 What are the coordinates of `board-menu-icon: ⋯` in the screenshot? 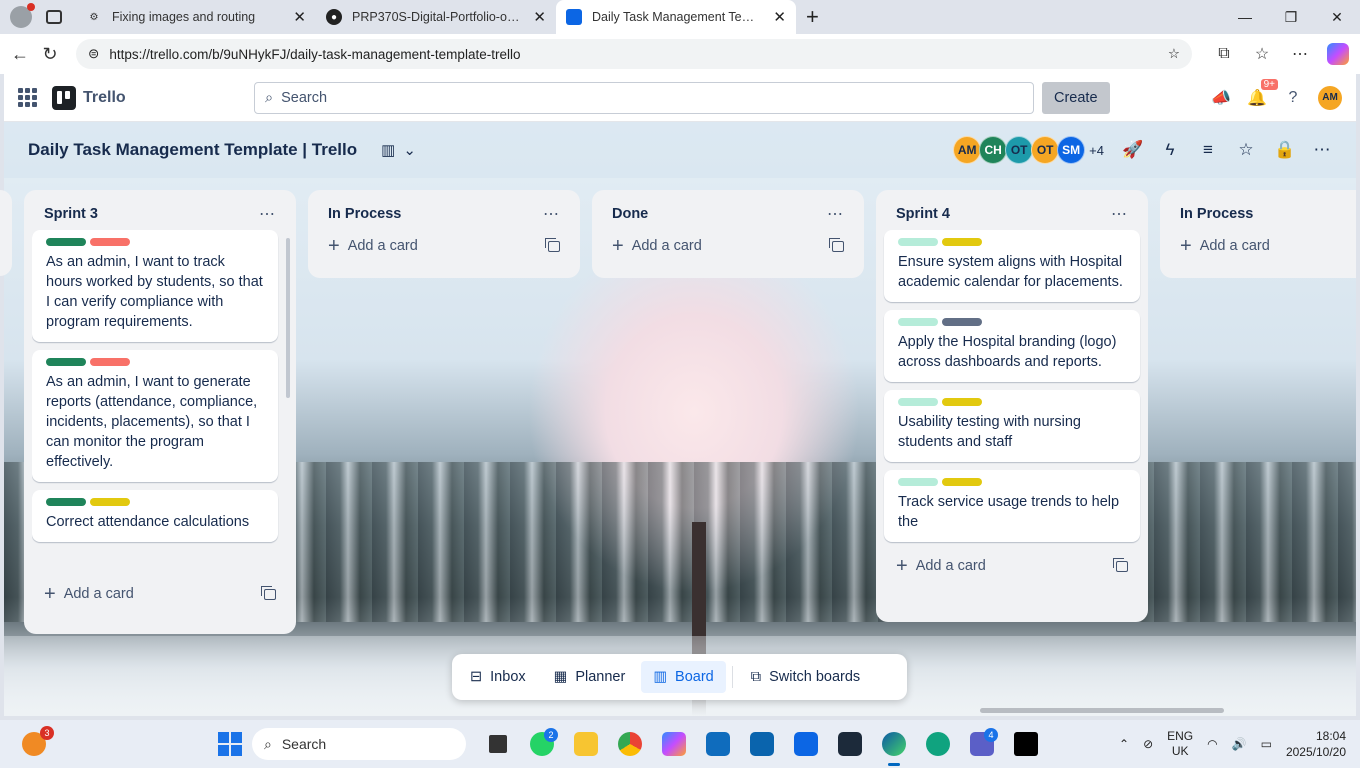 It's located at (1322, 150).